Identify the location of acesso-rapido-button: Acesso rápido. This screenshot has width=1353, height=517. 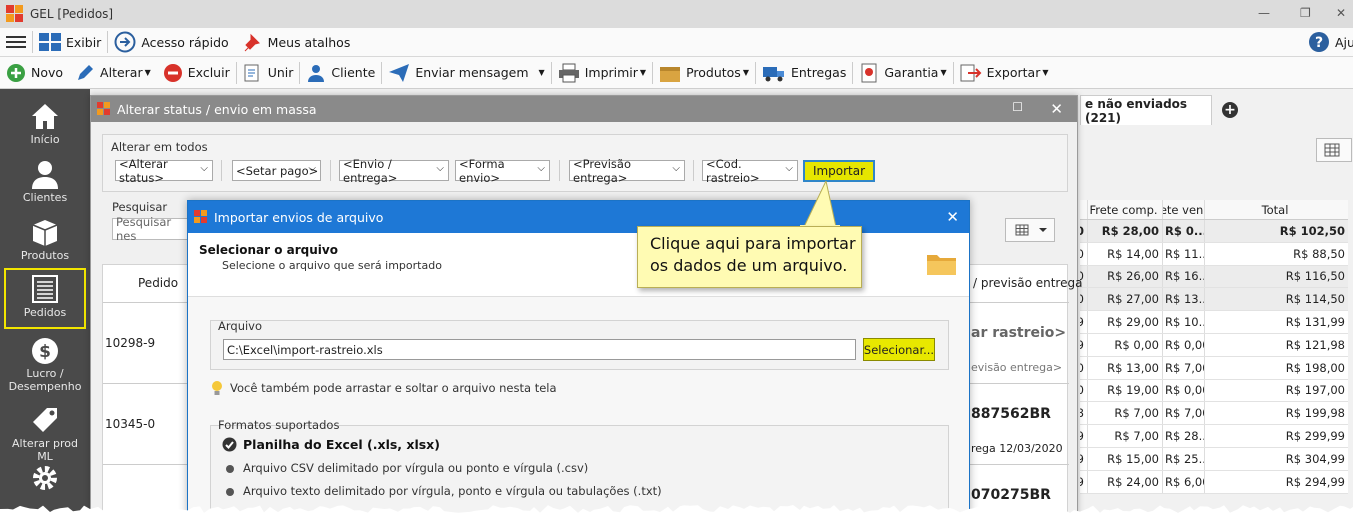
(171, 42).